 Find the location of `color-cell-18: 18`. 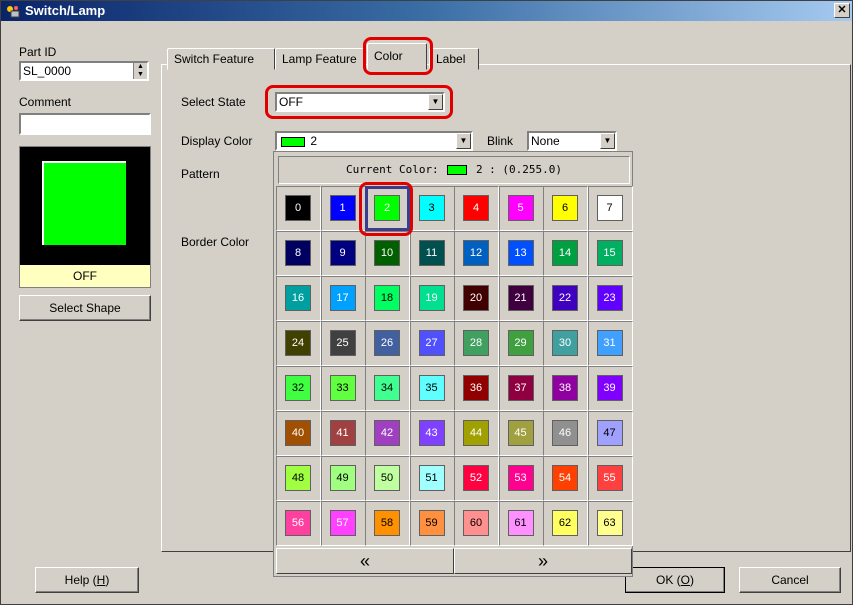

color-cell-18: 18 is located at coordinates (387, 298).